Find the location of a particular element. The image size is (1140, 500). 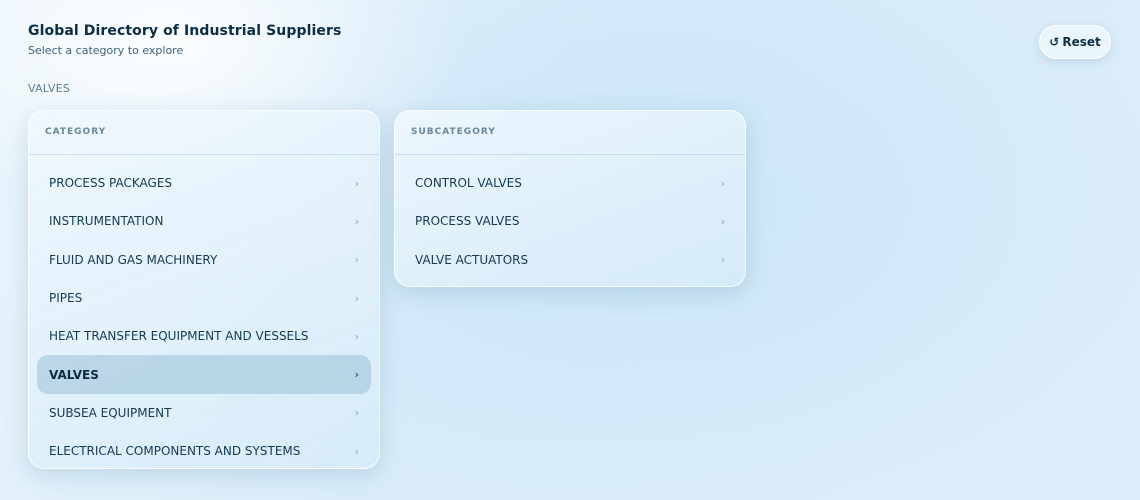

subcategory-item-label: VALVE ACTUATORS is located at coordinates (472, 259).